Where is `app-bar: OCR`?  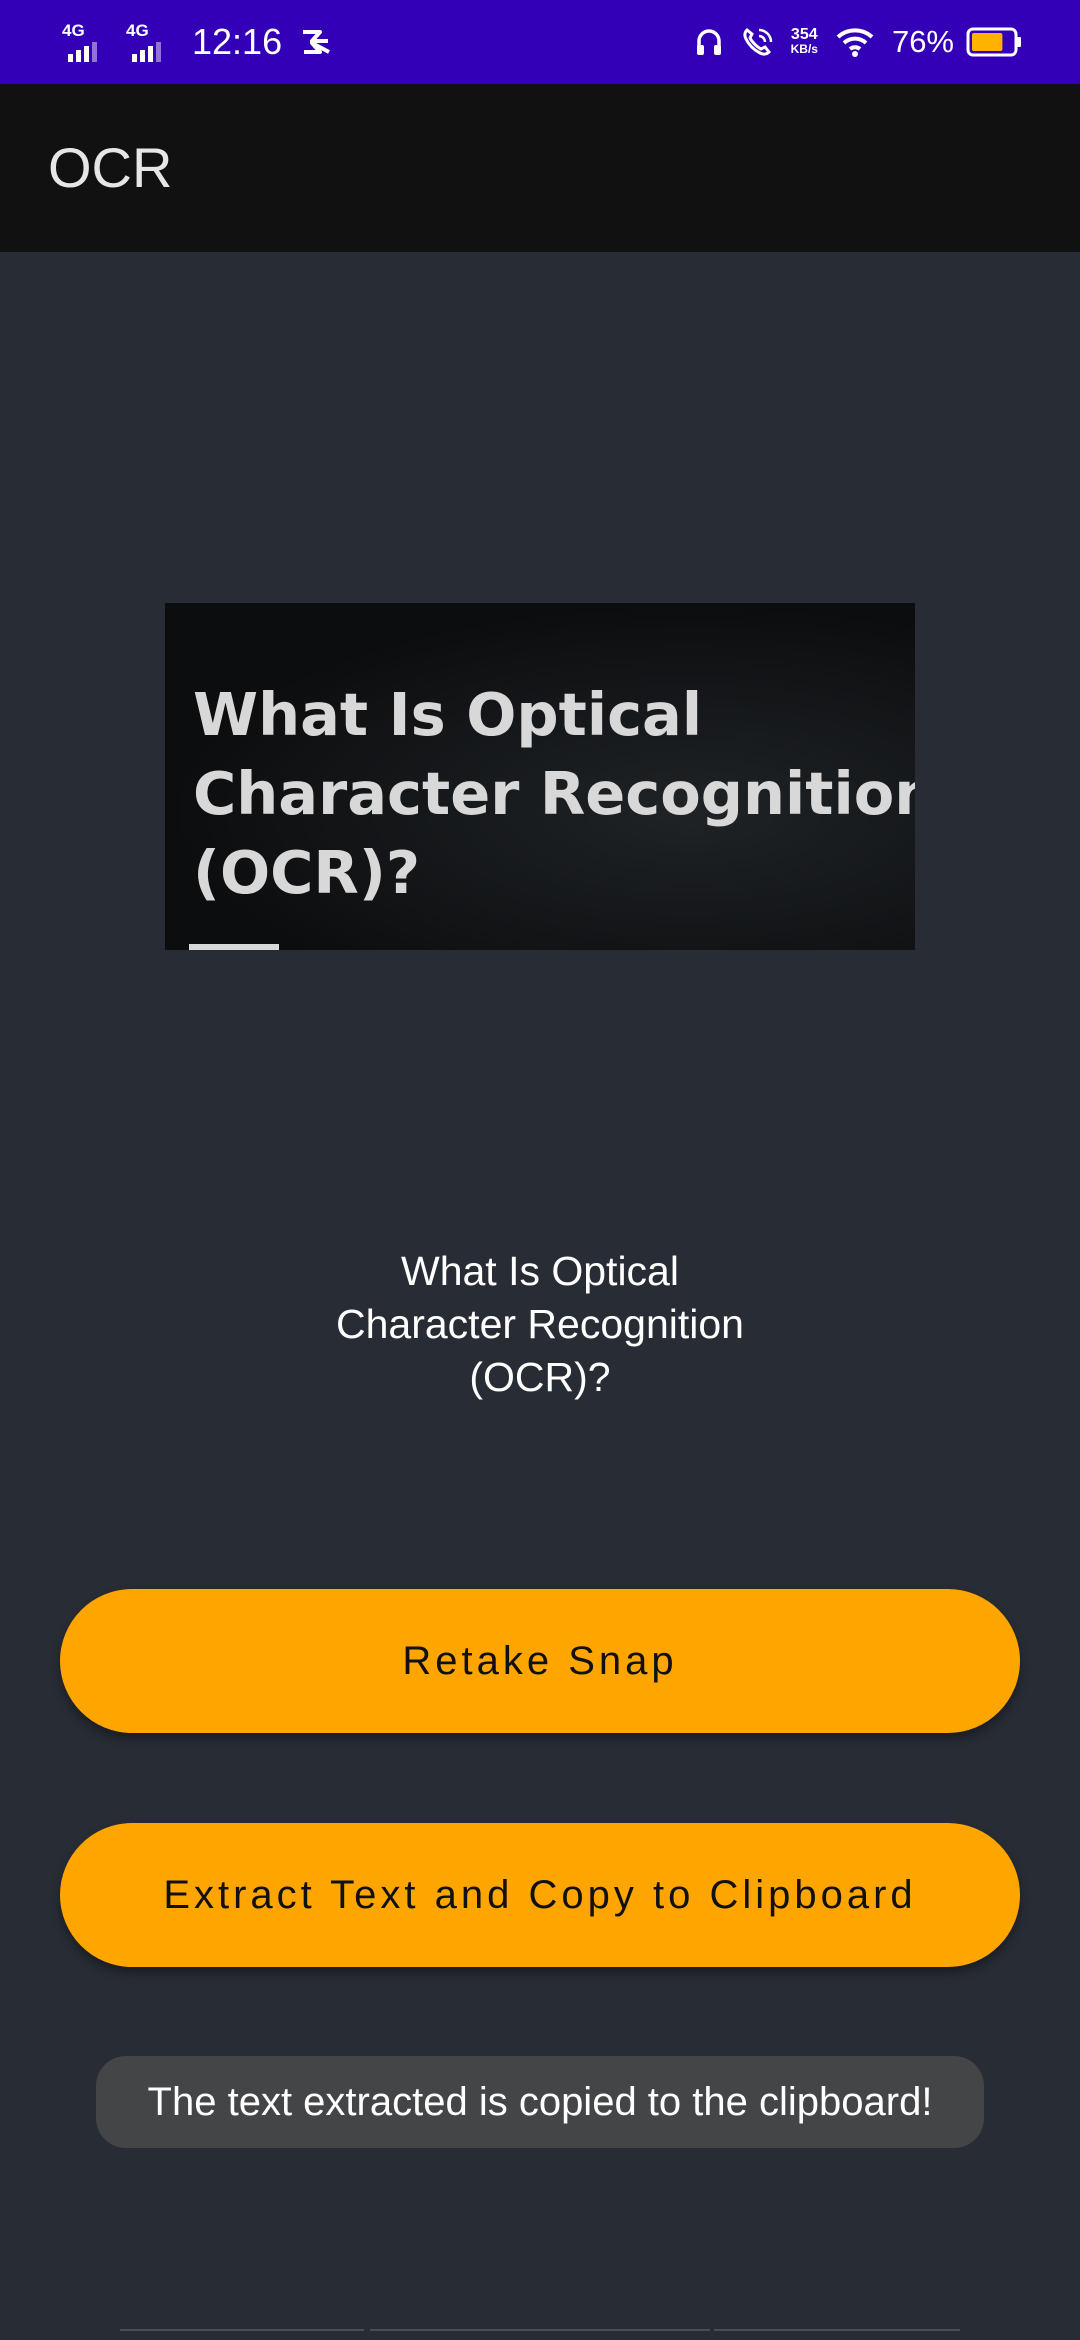
app-bar: OCR is located at coordinates (540, 168).